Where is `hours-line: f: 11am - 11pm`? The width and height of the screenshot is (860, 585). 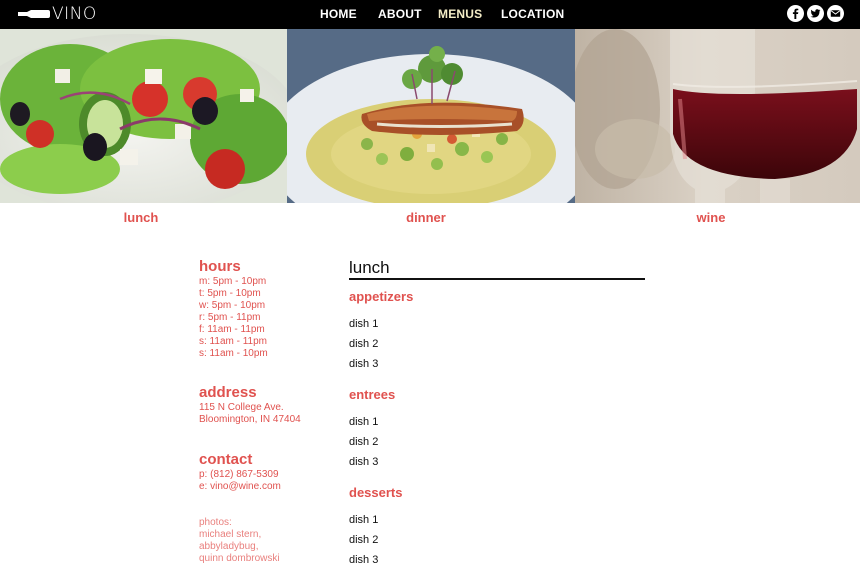 hours-line: f: 11am - 11pm is located at coordinates (232, 329).